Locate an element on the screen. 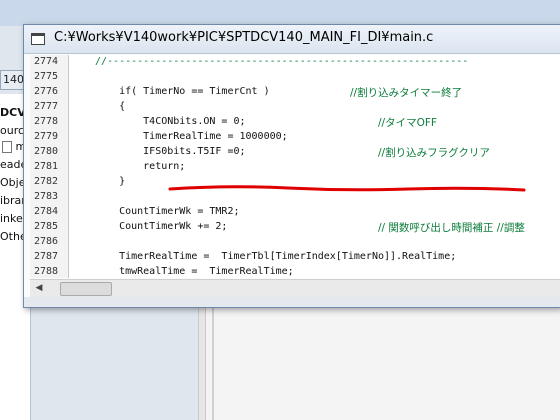 Image resolution: width=560 pixels, height=420 pixels. scroll-left-icon: ◀ is located at coordinates (39, 288).